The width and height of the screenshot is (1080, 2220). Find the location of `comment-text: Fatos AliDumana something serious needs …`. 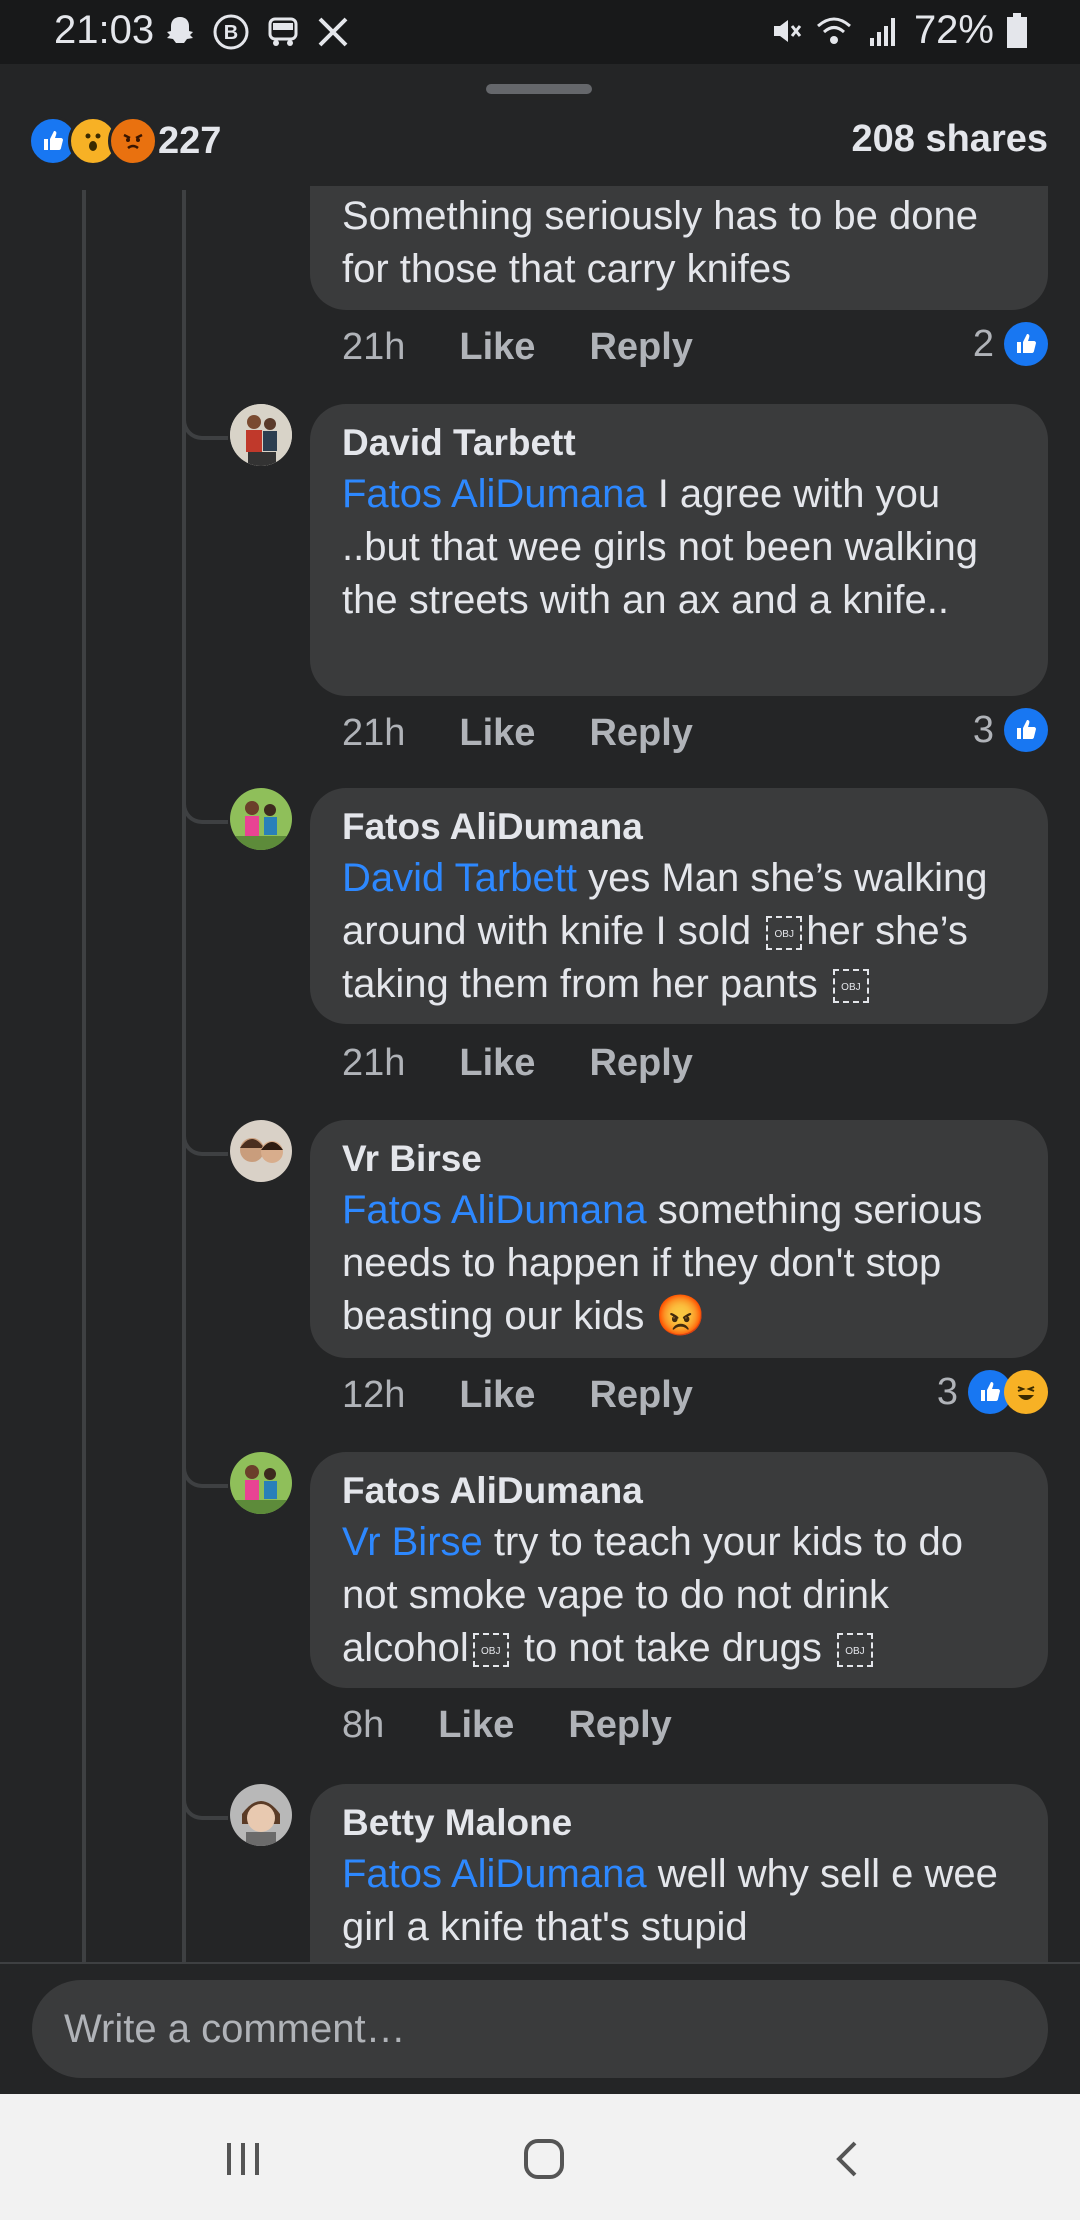

comment-text: Fatos AliDumana something serious needs … is located at coordinates (679, 1263).